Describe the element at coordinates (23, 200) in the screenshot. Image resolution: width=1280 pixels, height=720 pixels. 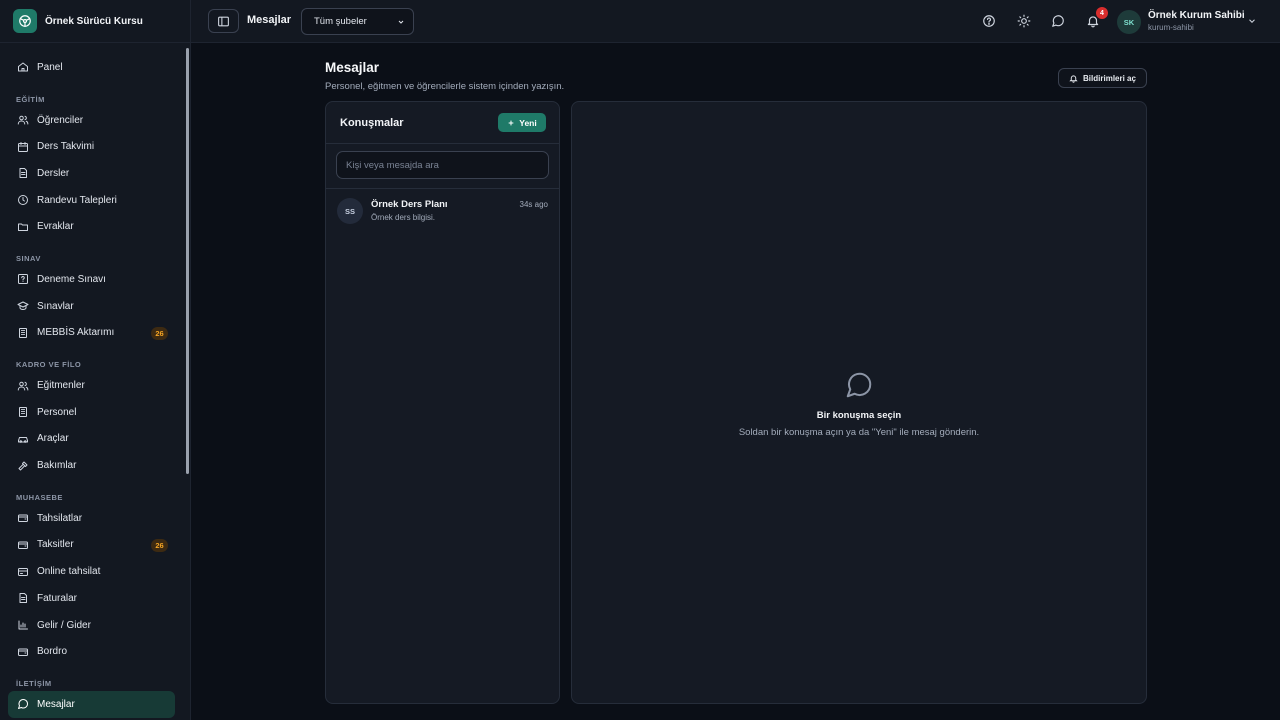
I see `clock-icon` at that location.